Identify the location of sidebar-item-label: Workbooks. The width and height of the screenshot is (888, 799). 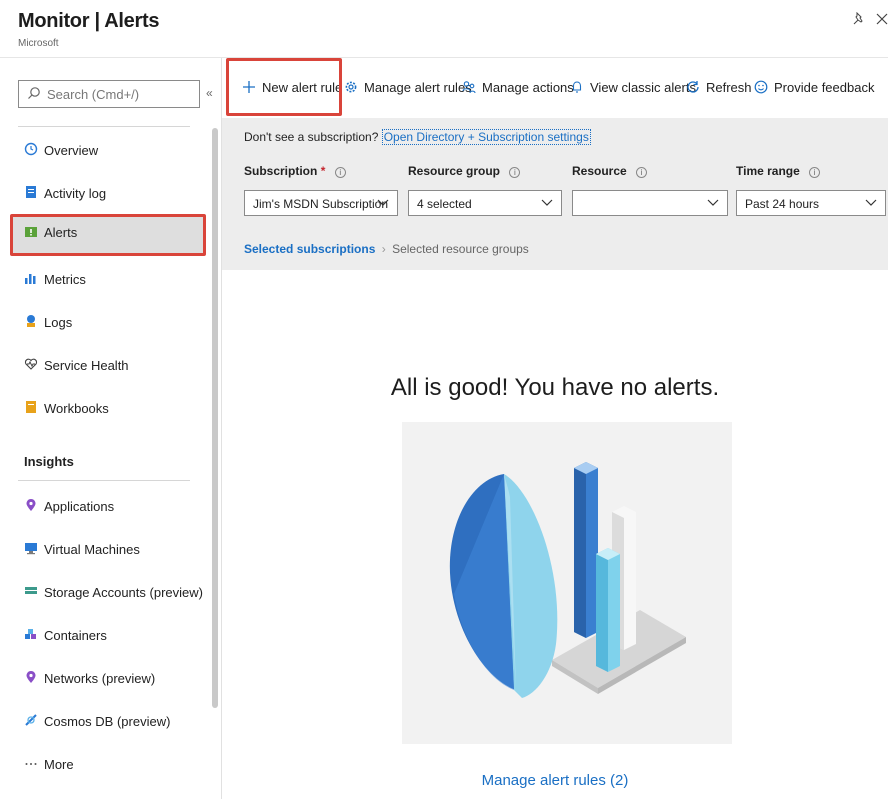
(76, 408).